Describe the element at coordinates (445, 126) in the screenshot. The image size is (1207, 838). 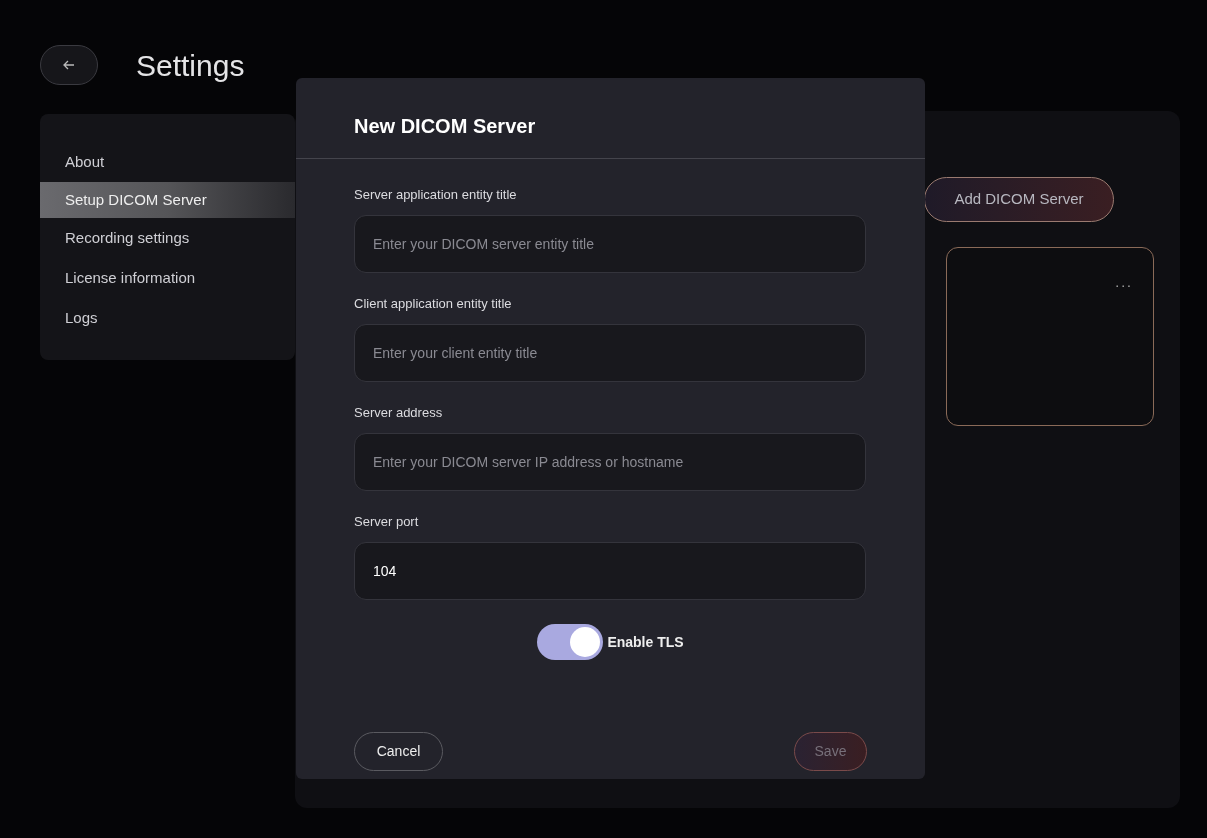
I see `dialog-title: New DICOM Server` at that location.